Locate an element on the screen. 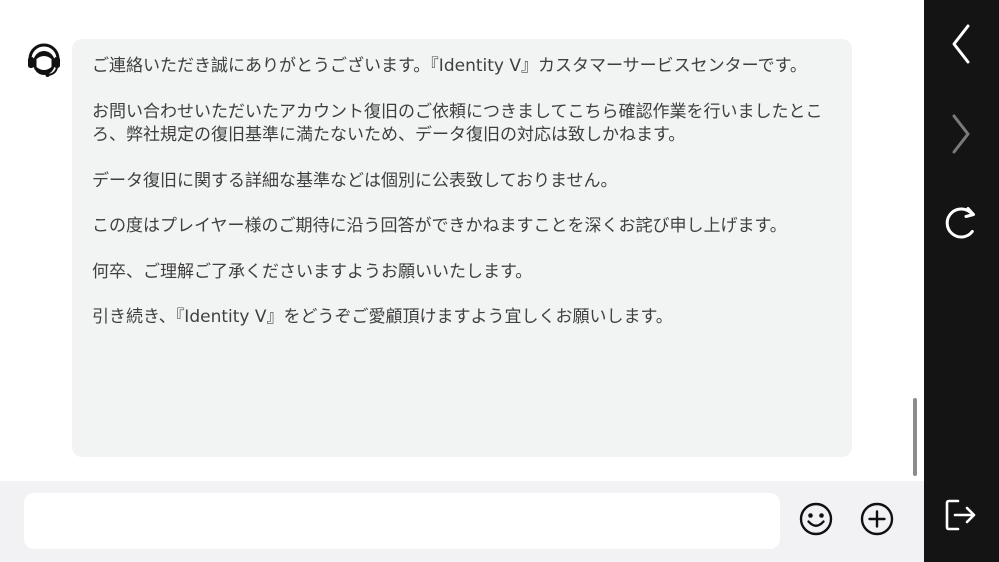  reload-icon is located at coordinates (961, 225).